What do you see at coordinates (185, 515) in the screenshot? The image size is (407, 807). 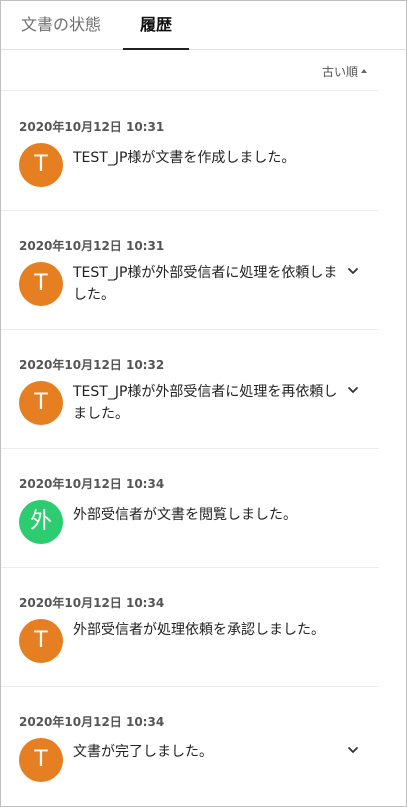 I see `history-message: 外部受信者が文書を閲覧しました。` at bounding box center [185, 515].